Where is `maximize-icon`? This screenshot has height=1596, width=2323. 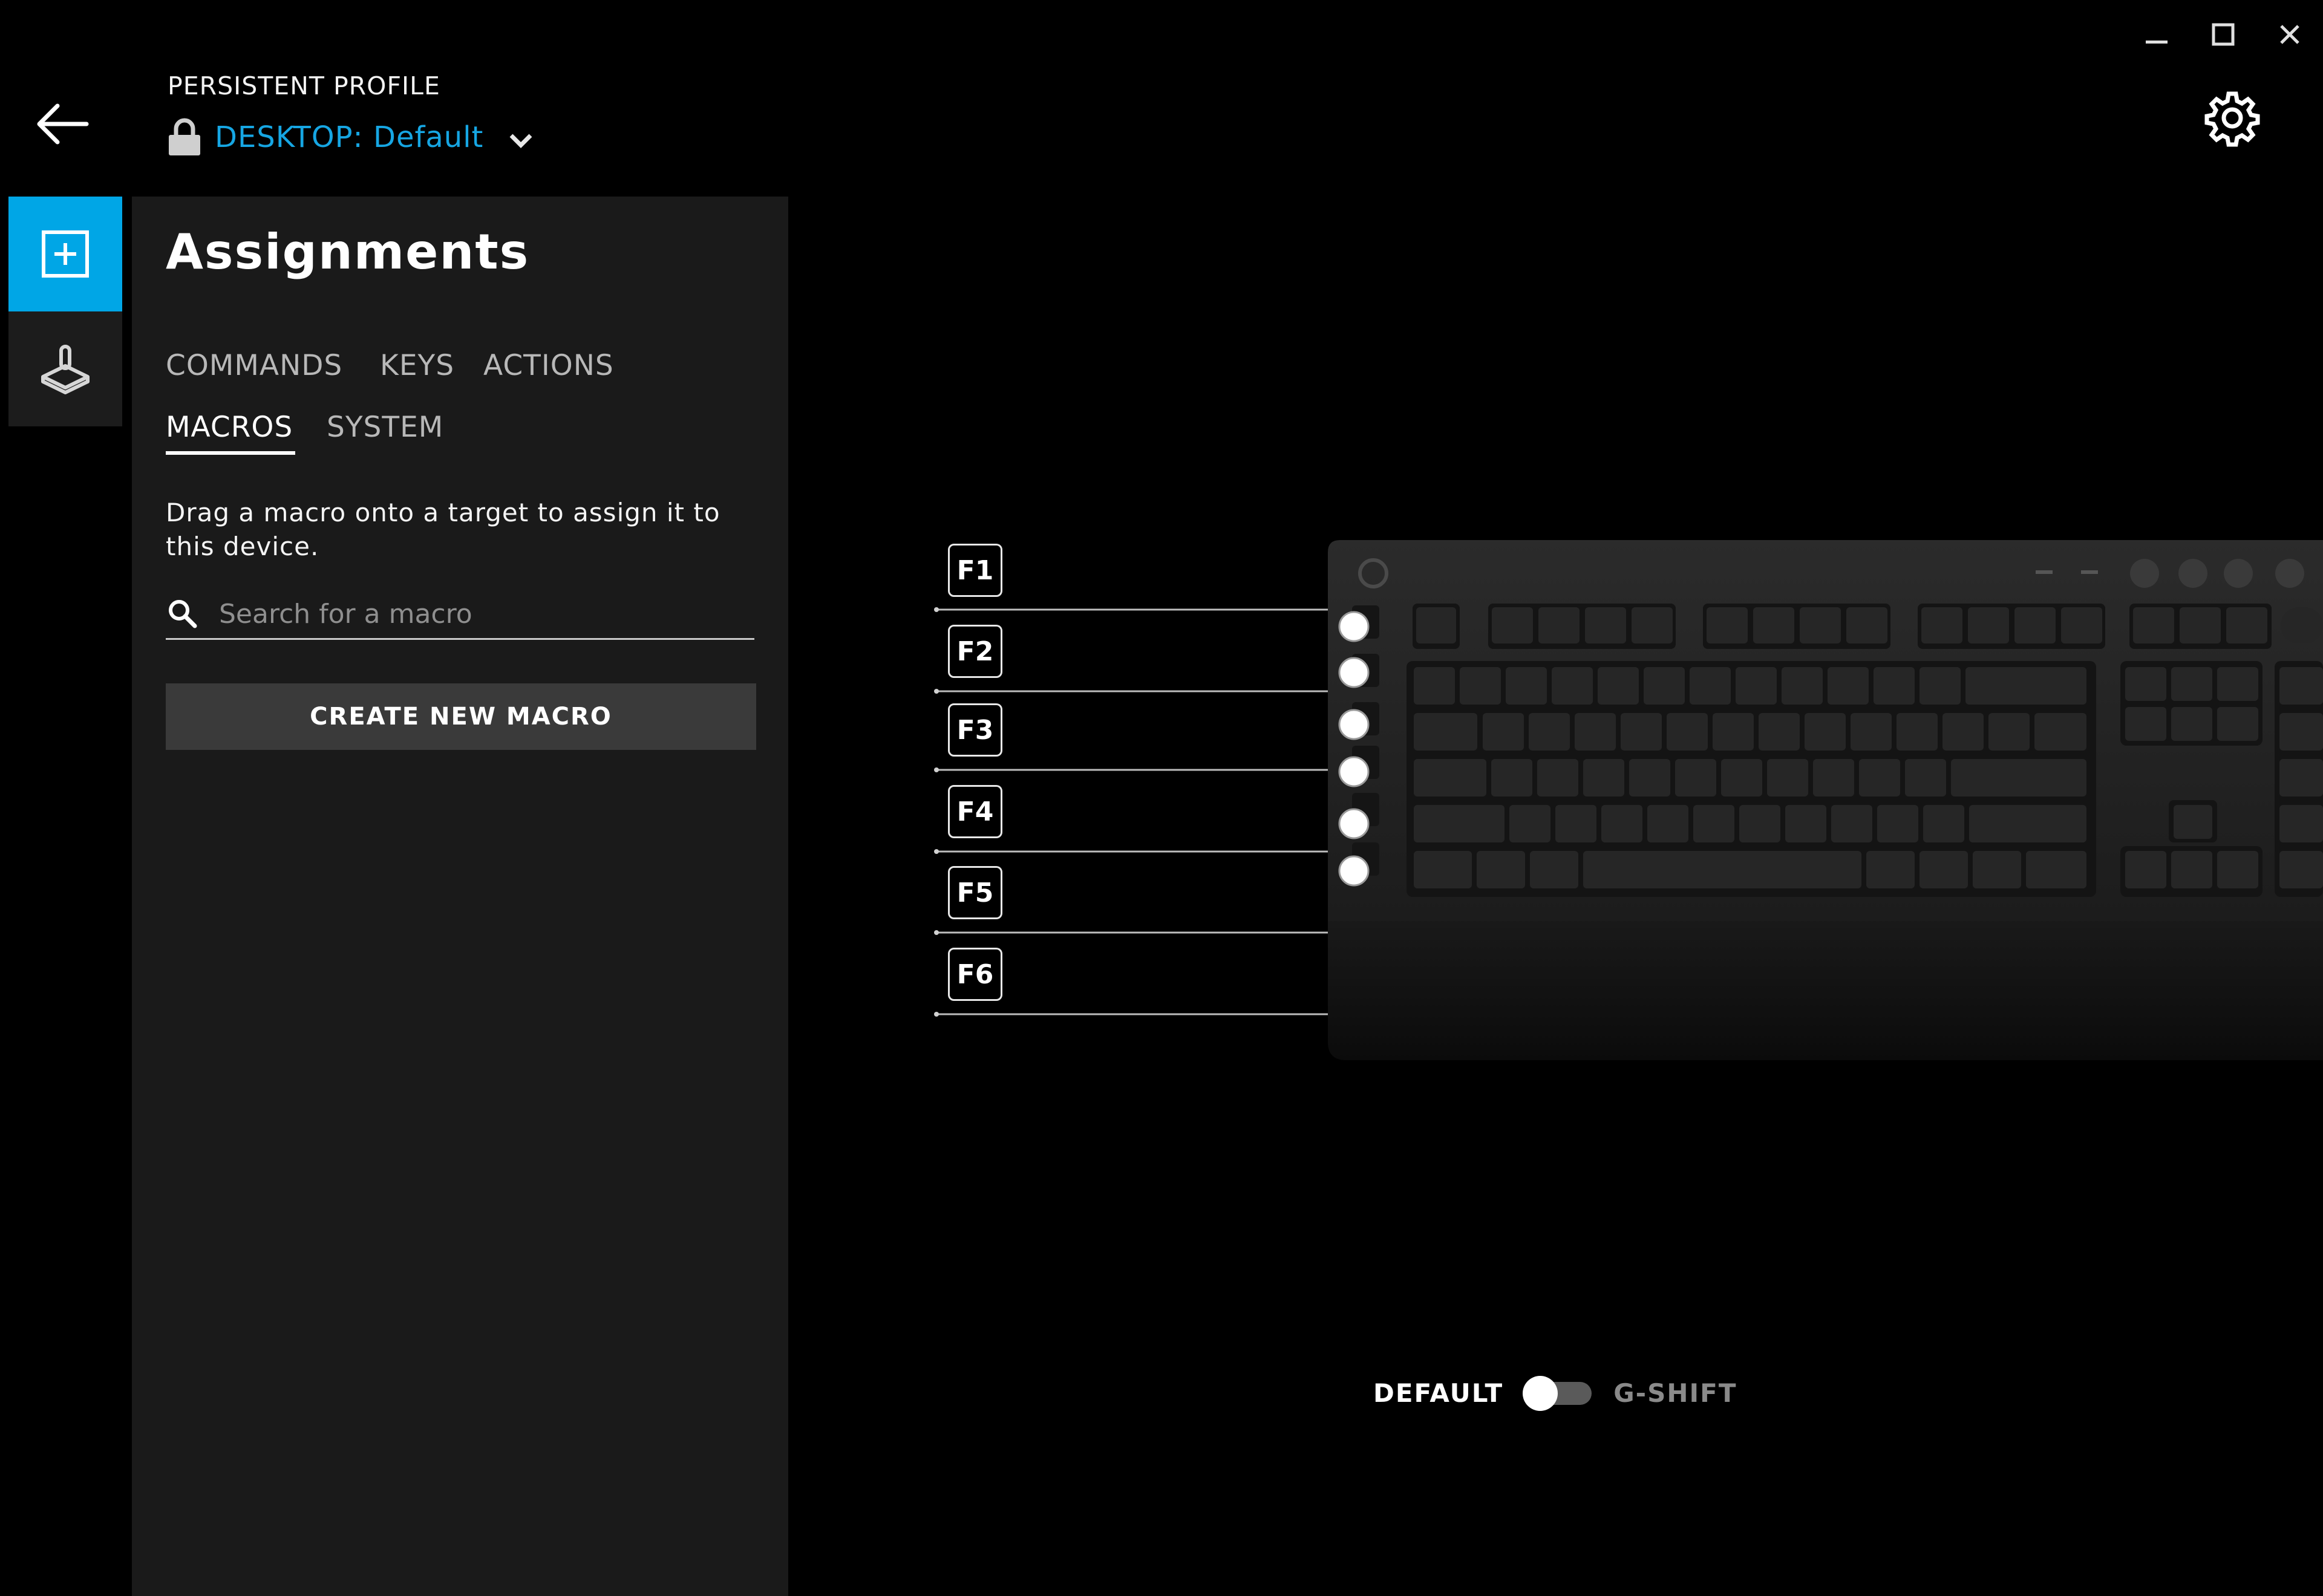 maximize-icon is located at coordinates (2223, 34).